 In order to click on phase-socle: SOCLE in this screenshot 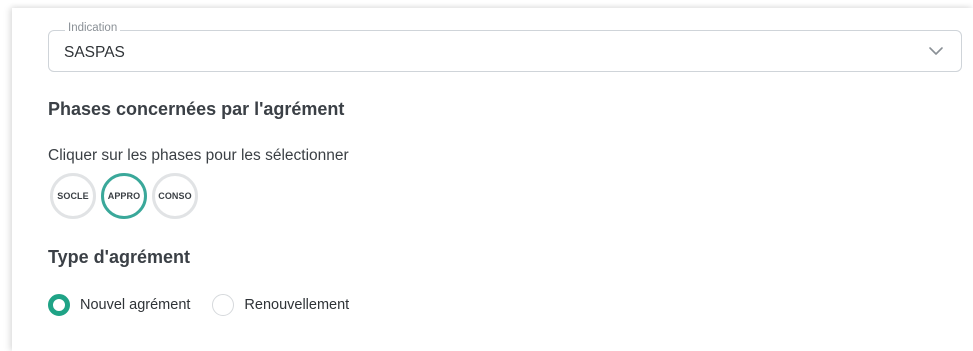, I will do `click(73, 196)`.